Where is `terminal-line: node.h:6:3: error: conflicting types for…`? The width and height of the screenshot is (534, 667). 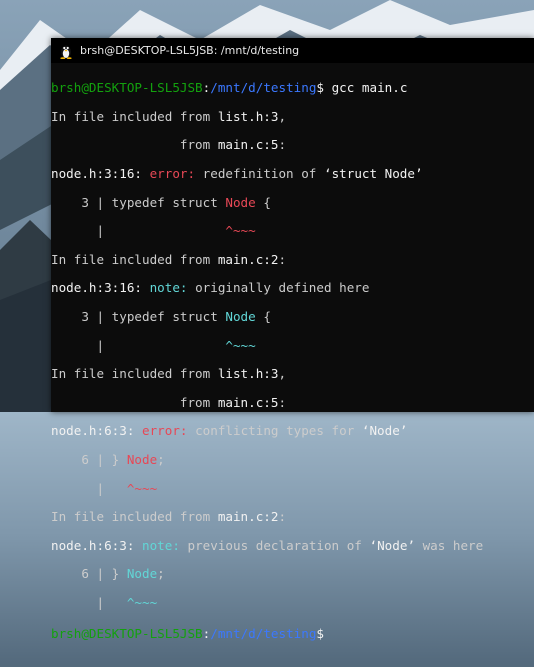 terminal-line: node.h:6:3: error: conflicting types for… is located at coordinates (229, 431).